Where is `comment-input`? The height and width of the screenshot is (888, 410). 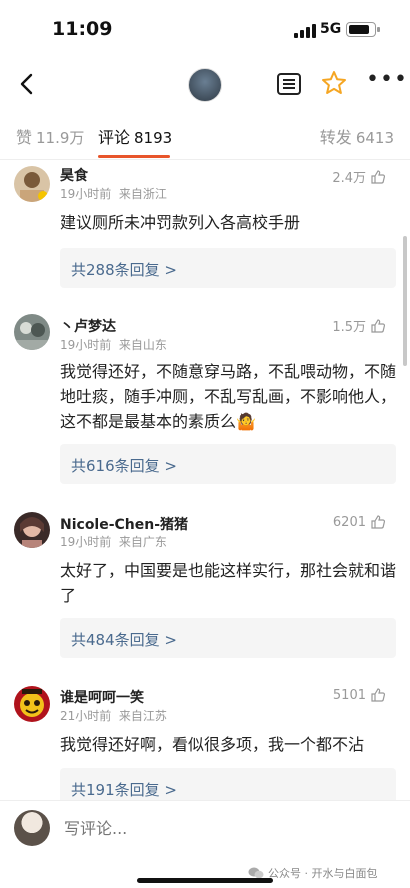 comment-input is located at coordinates (164, 828).